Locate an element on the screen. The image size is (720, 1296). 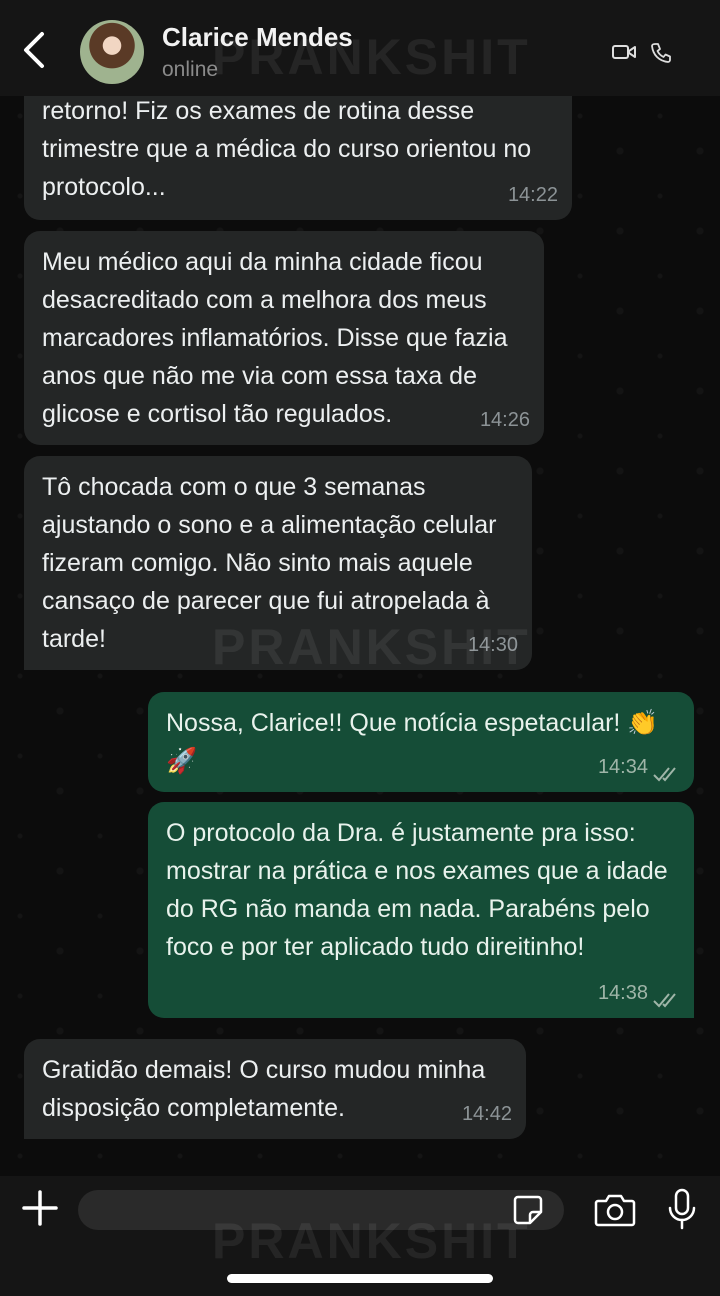
avatar is located at coordinates (112, 52).